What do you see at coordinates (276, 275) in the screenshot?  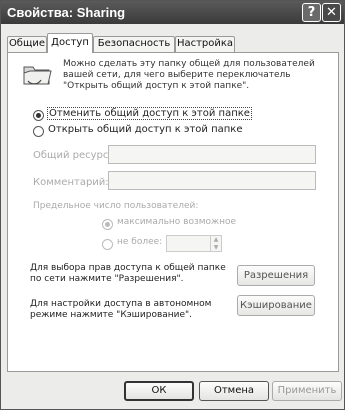 I see `permissions-button: Разрешения` at bounding box center [276, 275].